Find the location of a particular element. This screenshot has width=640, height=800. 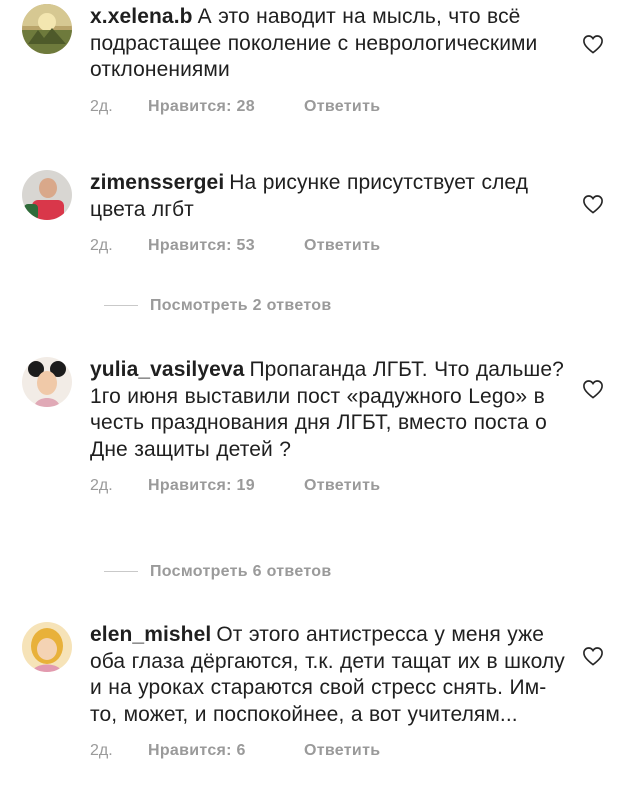

comment-meta: 2д. Нравится: 6 Ответить is located at coordinates (330, 751).